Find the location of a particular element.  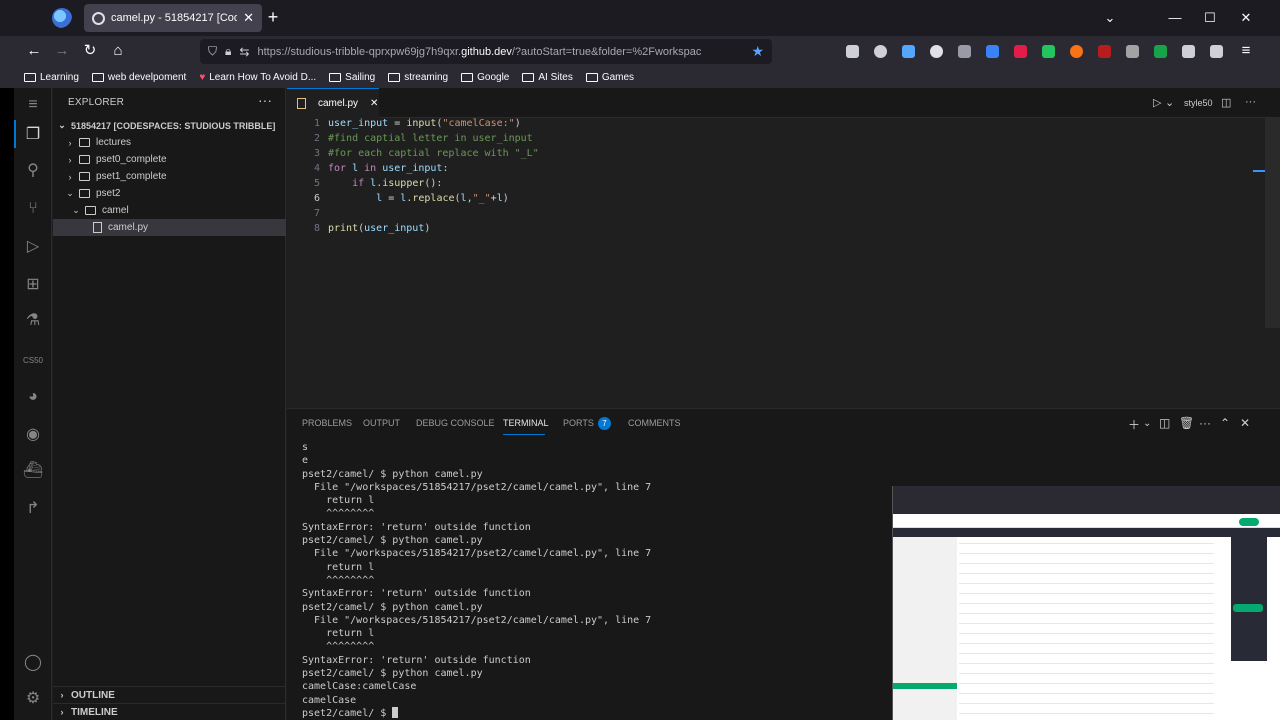

explorer-files-icon: ❐ is located at coordinates (33, 135).